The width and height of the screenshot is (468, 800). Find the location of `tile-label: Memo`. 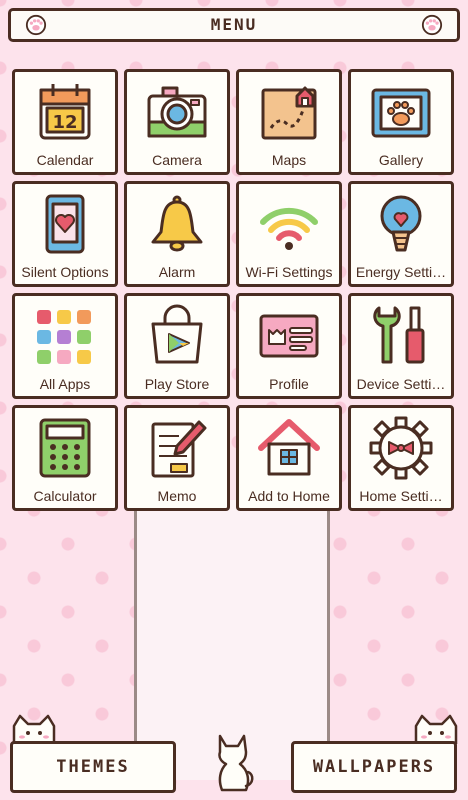

tile-label: Memo is located at coordinates (177, 496).